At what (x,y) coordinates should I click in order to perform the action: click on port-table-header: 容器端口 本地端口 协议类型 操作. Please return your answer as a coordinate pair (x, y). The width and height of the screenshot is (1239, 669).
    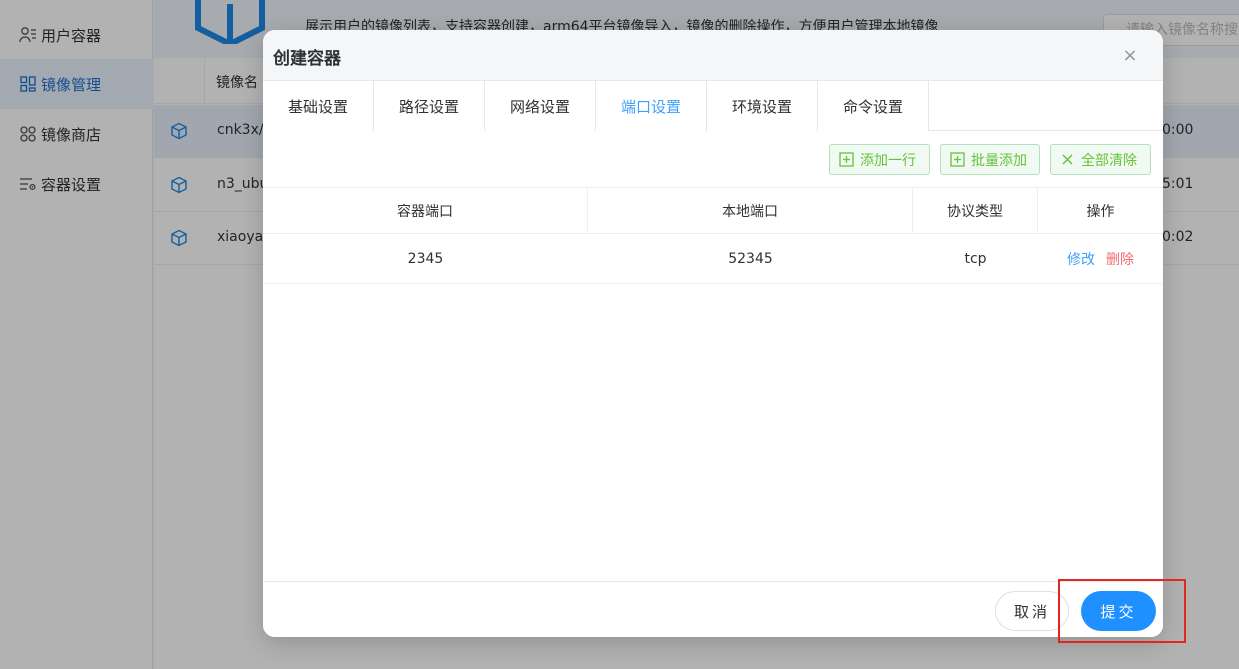
    Looking at the image, I should click on (713, 210).